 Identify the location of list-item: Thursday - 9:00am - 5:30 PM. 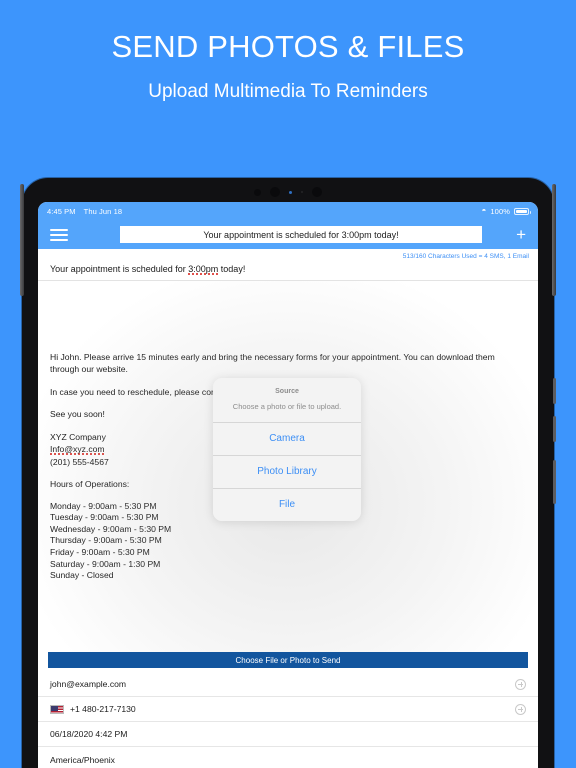
(106, 540).